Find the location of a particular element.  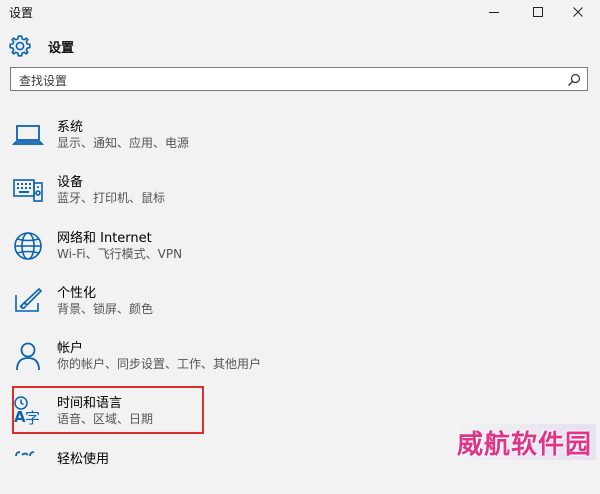

maximize-icon is located at coordinates (538, 12).